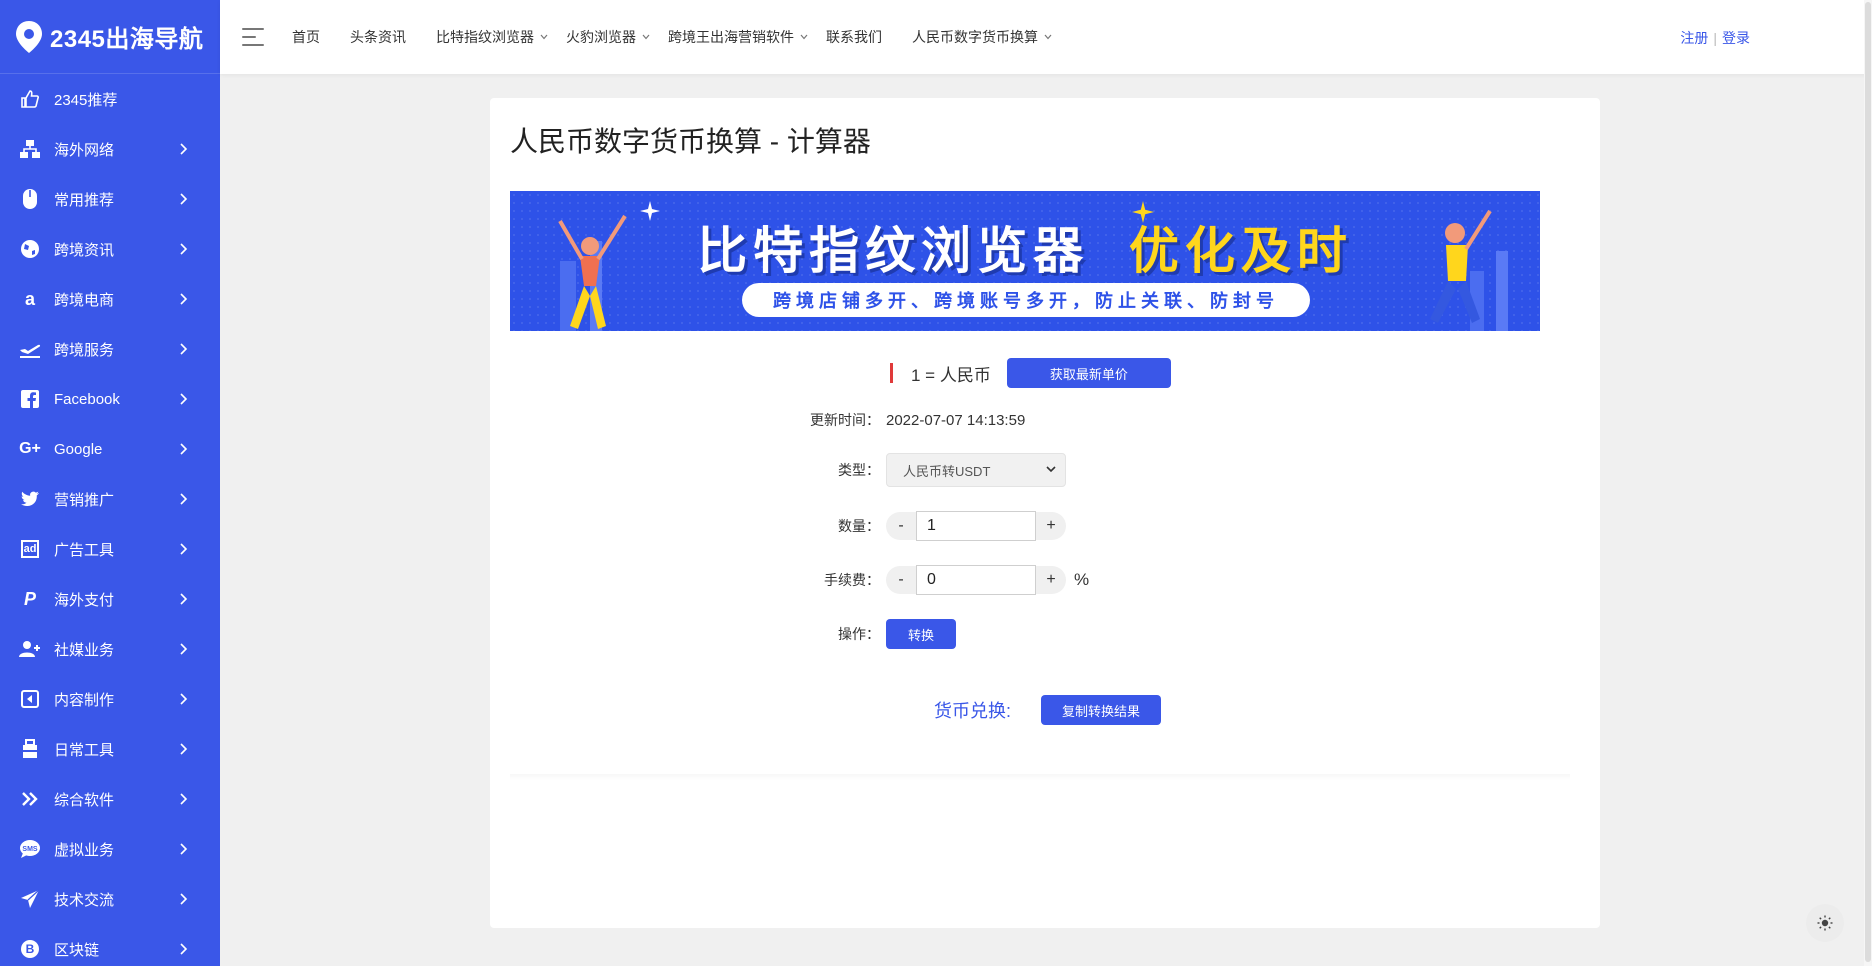  I want to click on top-nav-link: 火豹浏览器, so click(608, 37).